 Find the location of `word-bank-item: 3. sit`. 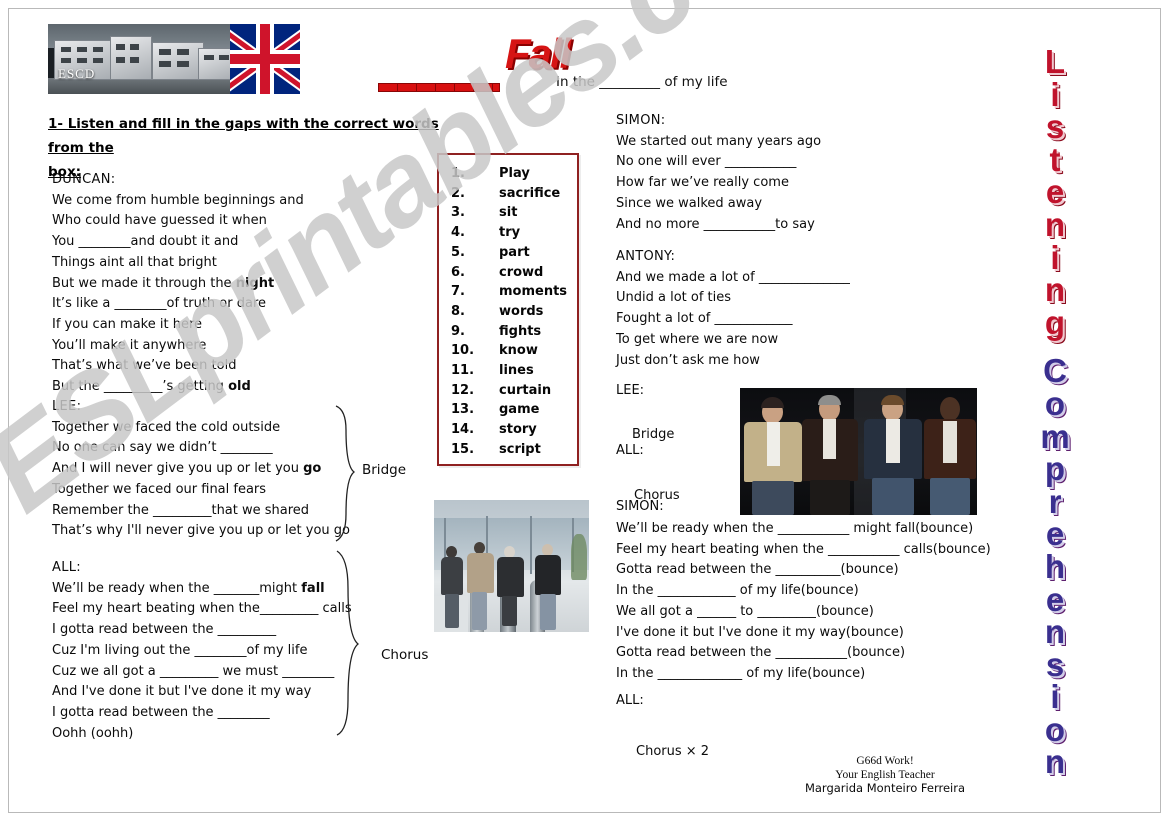

word-bank-item: 3. sit is located at coordinates (508, 213).